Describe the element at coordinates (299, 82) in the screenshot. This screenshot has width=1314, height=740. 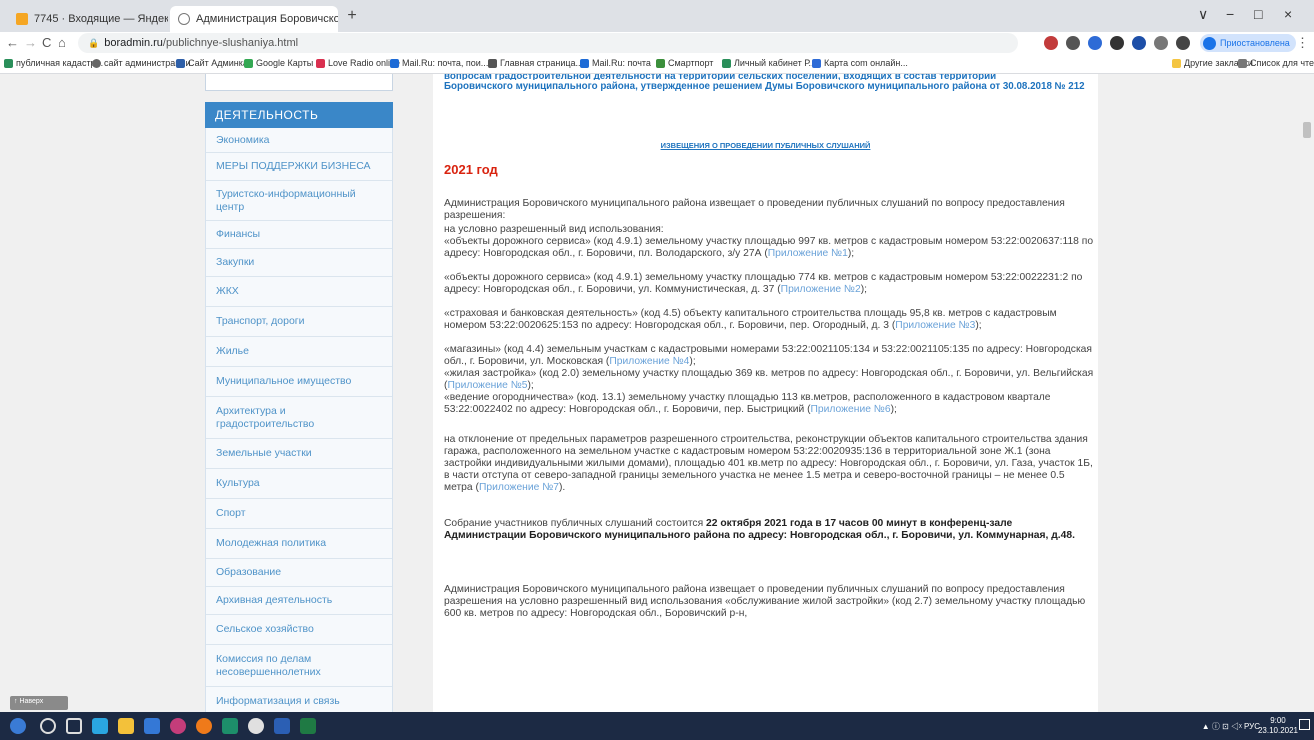
I see `sidebar-search-box` at that location.